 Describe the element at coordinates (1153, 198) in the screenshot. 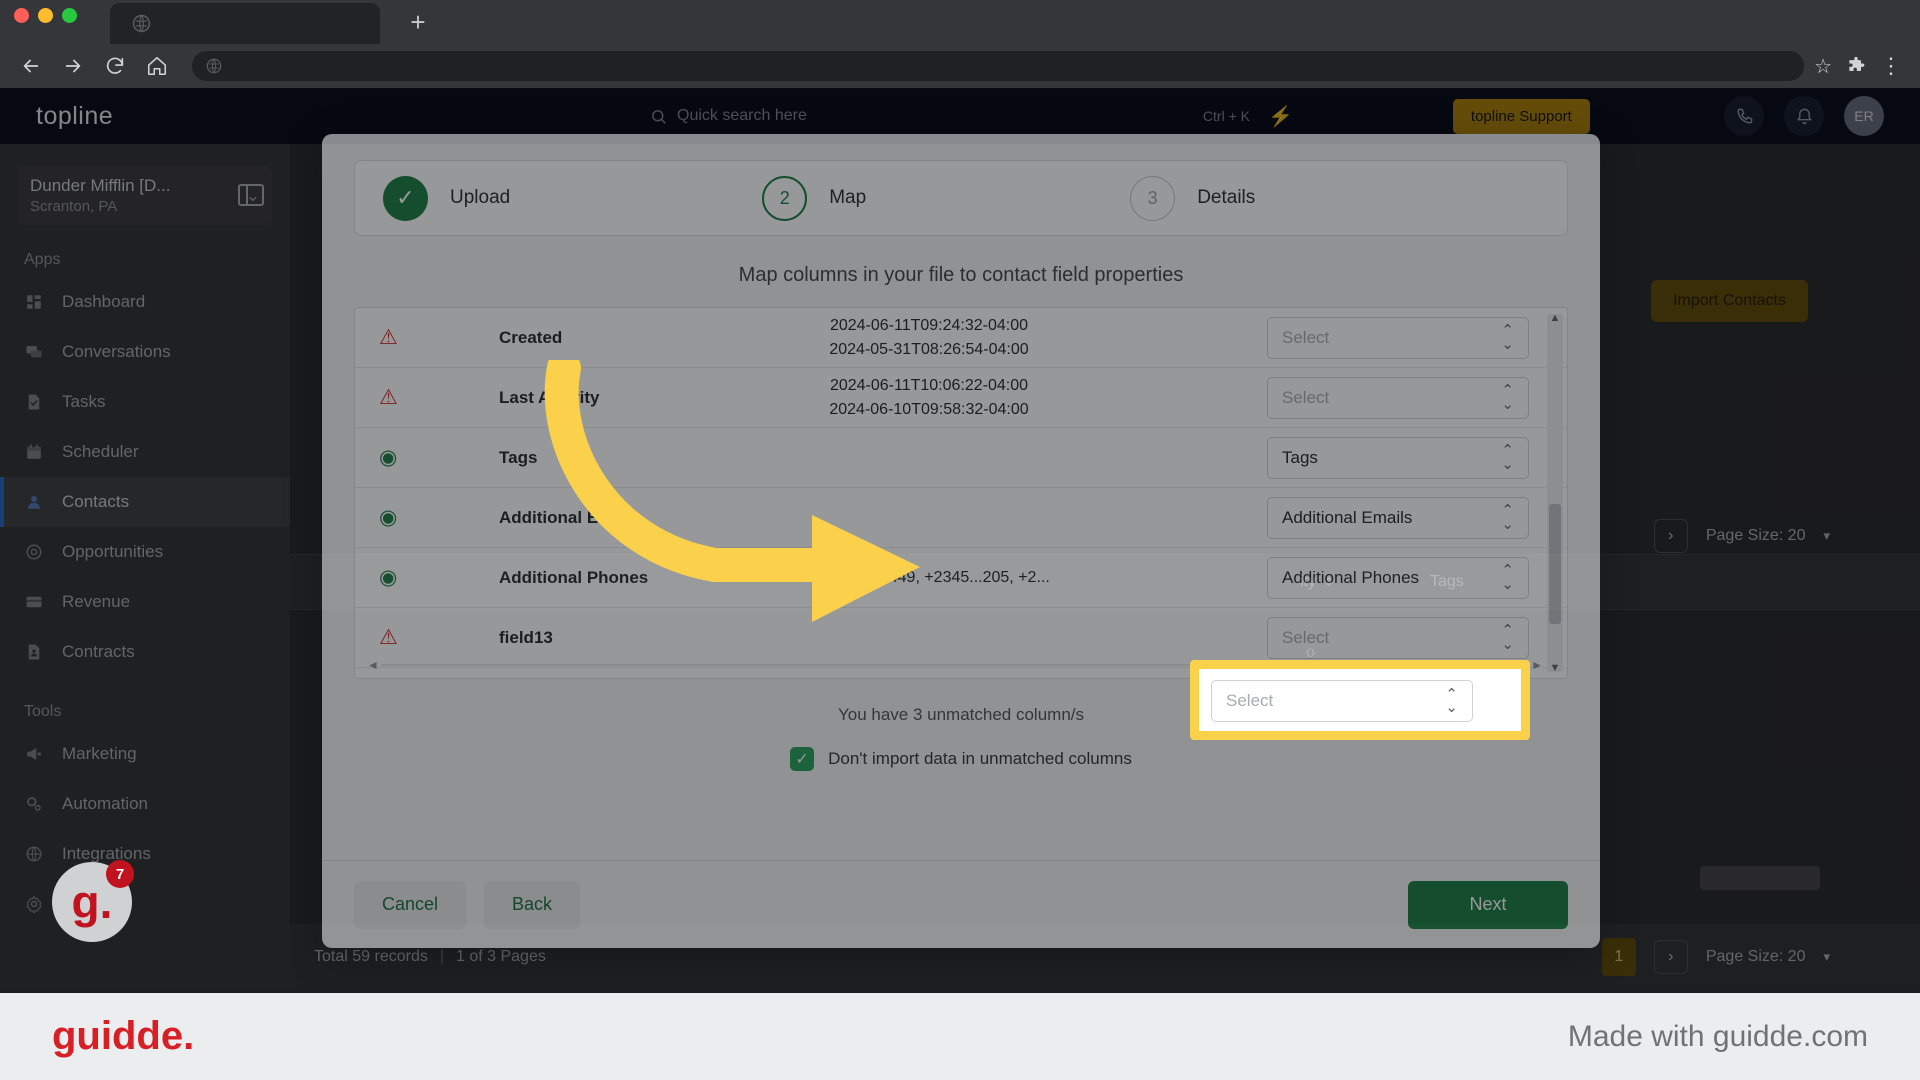

I see `step-number: 3` at that location.